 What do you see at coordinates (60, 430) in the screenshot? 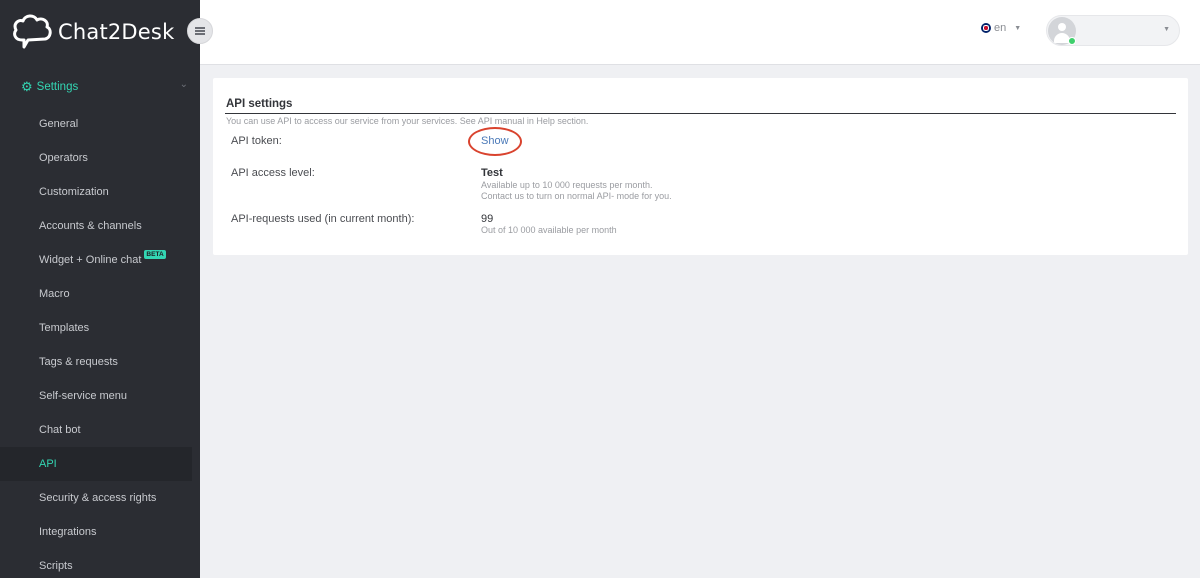
I see `sidebar-item-label: Chat bot` at bounding box center [60, 430].